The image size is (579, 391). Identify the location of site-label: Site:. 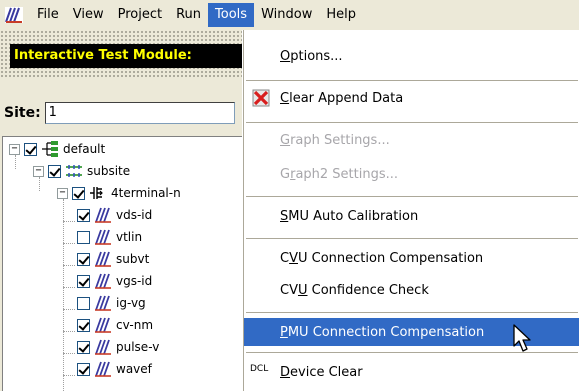
(22, 113).